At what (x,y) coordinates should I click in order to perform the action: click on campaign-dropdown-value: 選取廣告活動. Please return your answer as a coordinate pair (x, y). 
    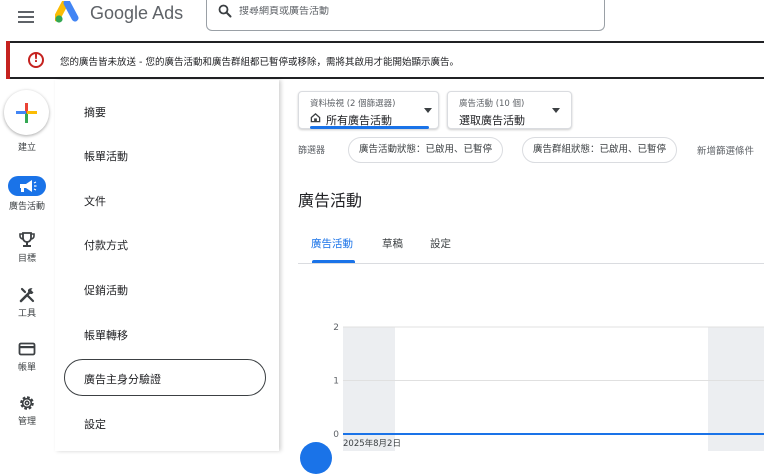
    Looking at the image, I should click on (492, 120).